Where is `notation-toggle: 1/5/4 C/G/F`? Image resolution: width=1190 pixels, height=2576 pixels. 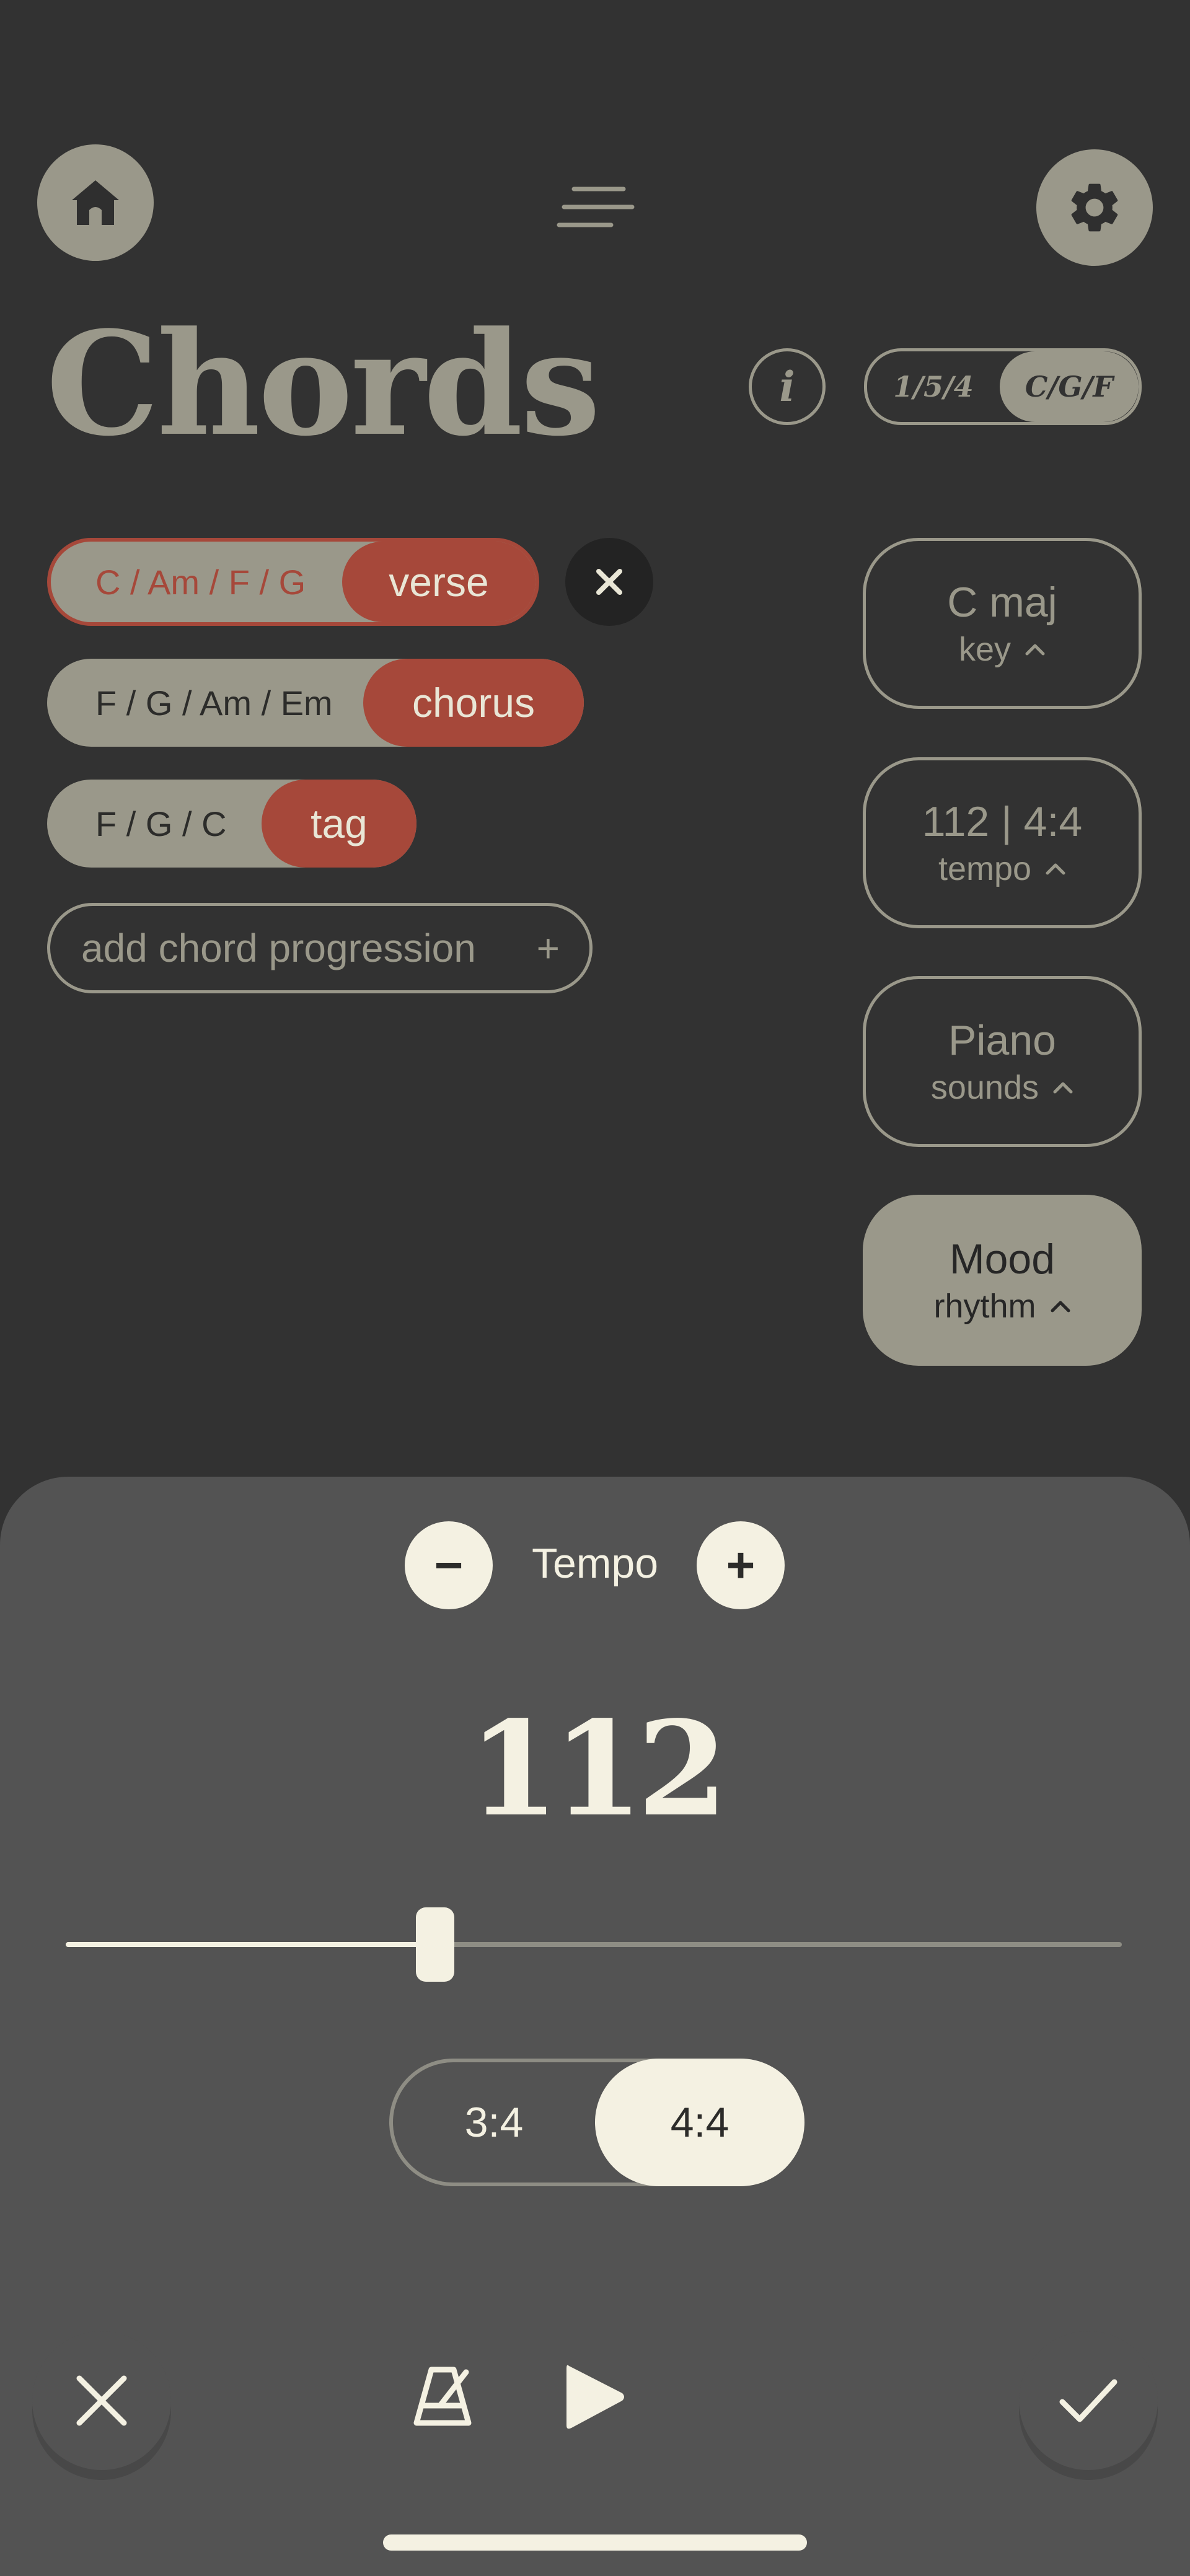 notation-toggle: 1/5/4 C/G/F is located at coordinates (1003, 387).